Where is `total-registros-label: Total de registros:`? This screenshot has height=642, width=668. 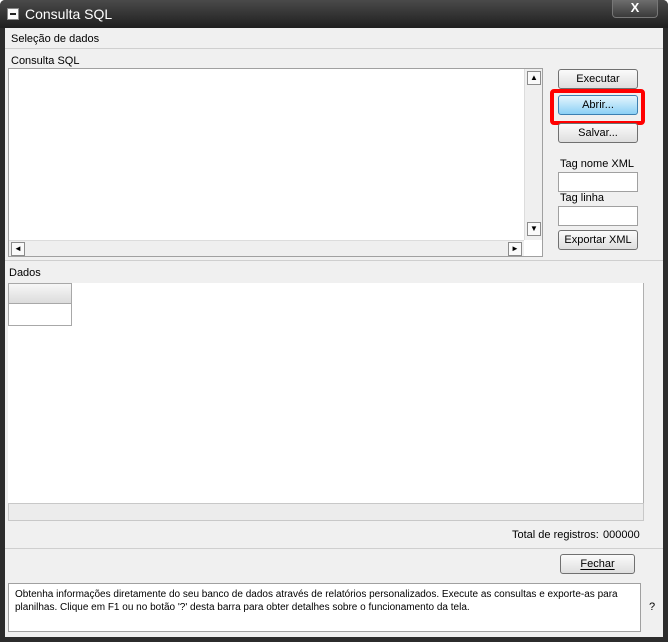 total-registros-label: Total de registros: is located at coordinates (555, 535).